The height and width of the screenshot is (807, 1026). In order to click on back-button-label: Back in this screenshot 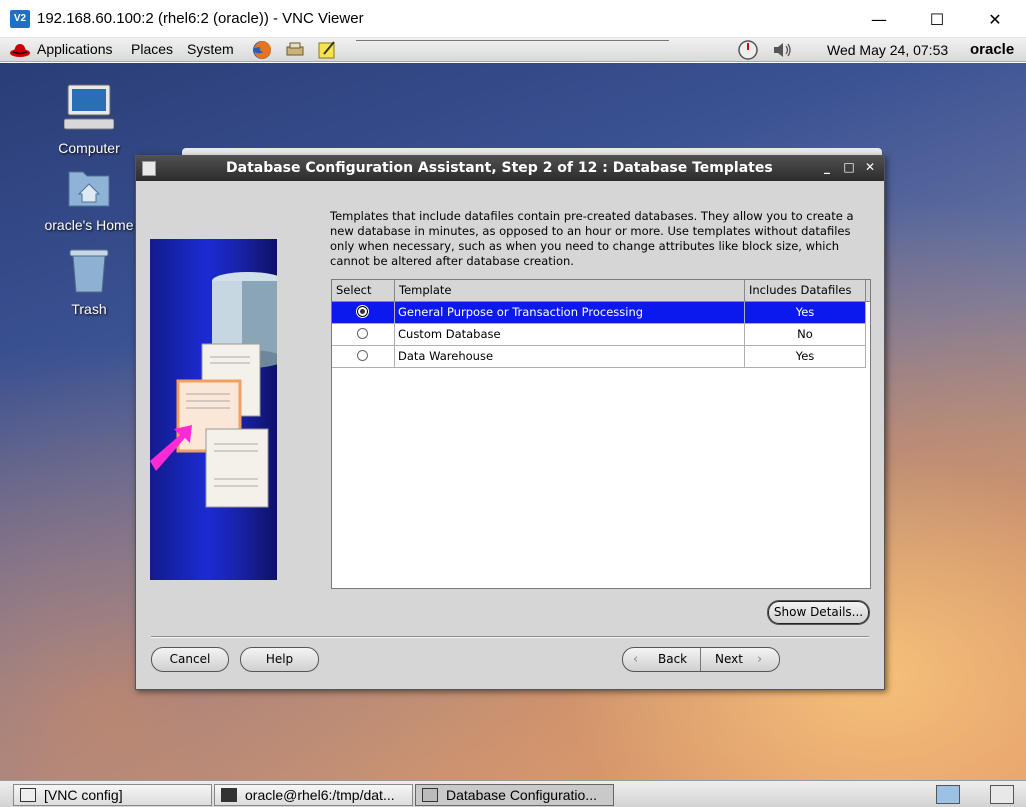, I will do `click(673, 659)`.